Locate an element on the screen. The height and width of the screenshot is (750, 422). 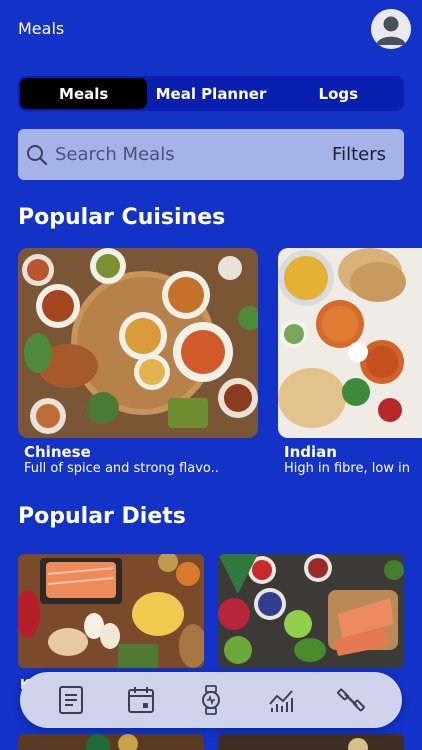
cuisine-name: Chinese is located at coordinates (57, 452).